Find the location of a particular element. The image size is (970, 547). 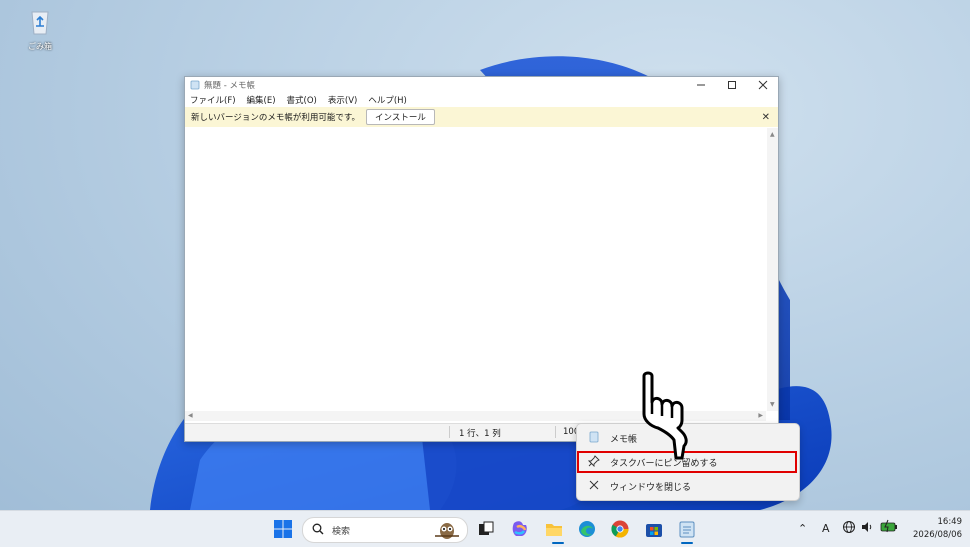

file-explorer-icon is located at coordinates (554, 529).